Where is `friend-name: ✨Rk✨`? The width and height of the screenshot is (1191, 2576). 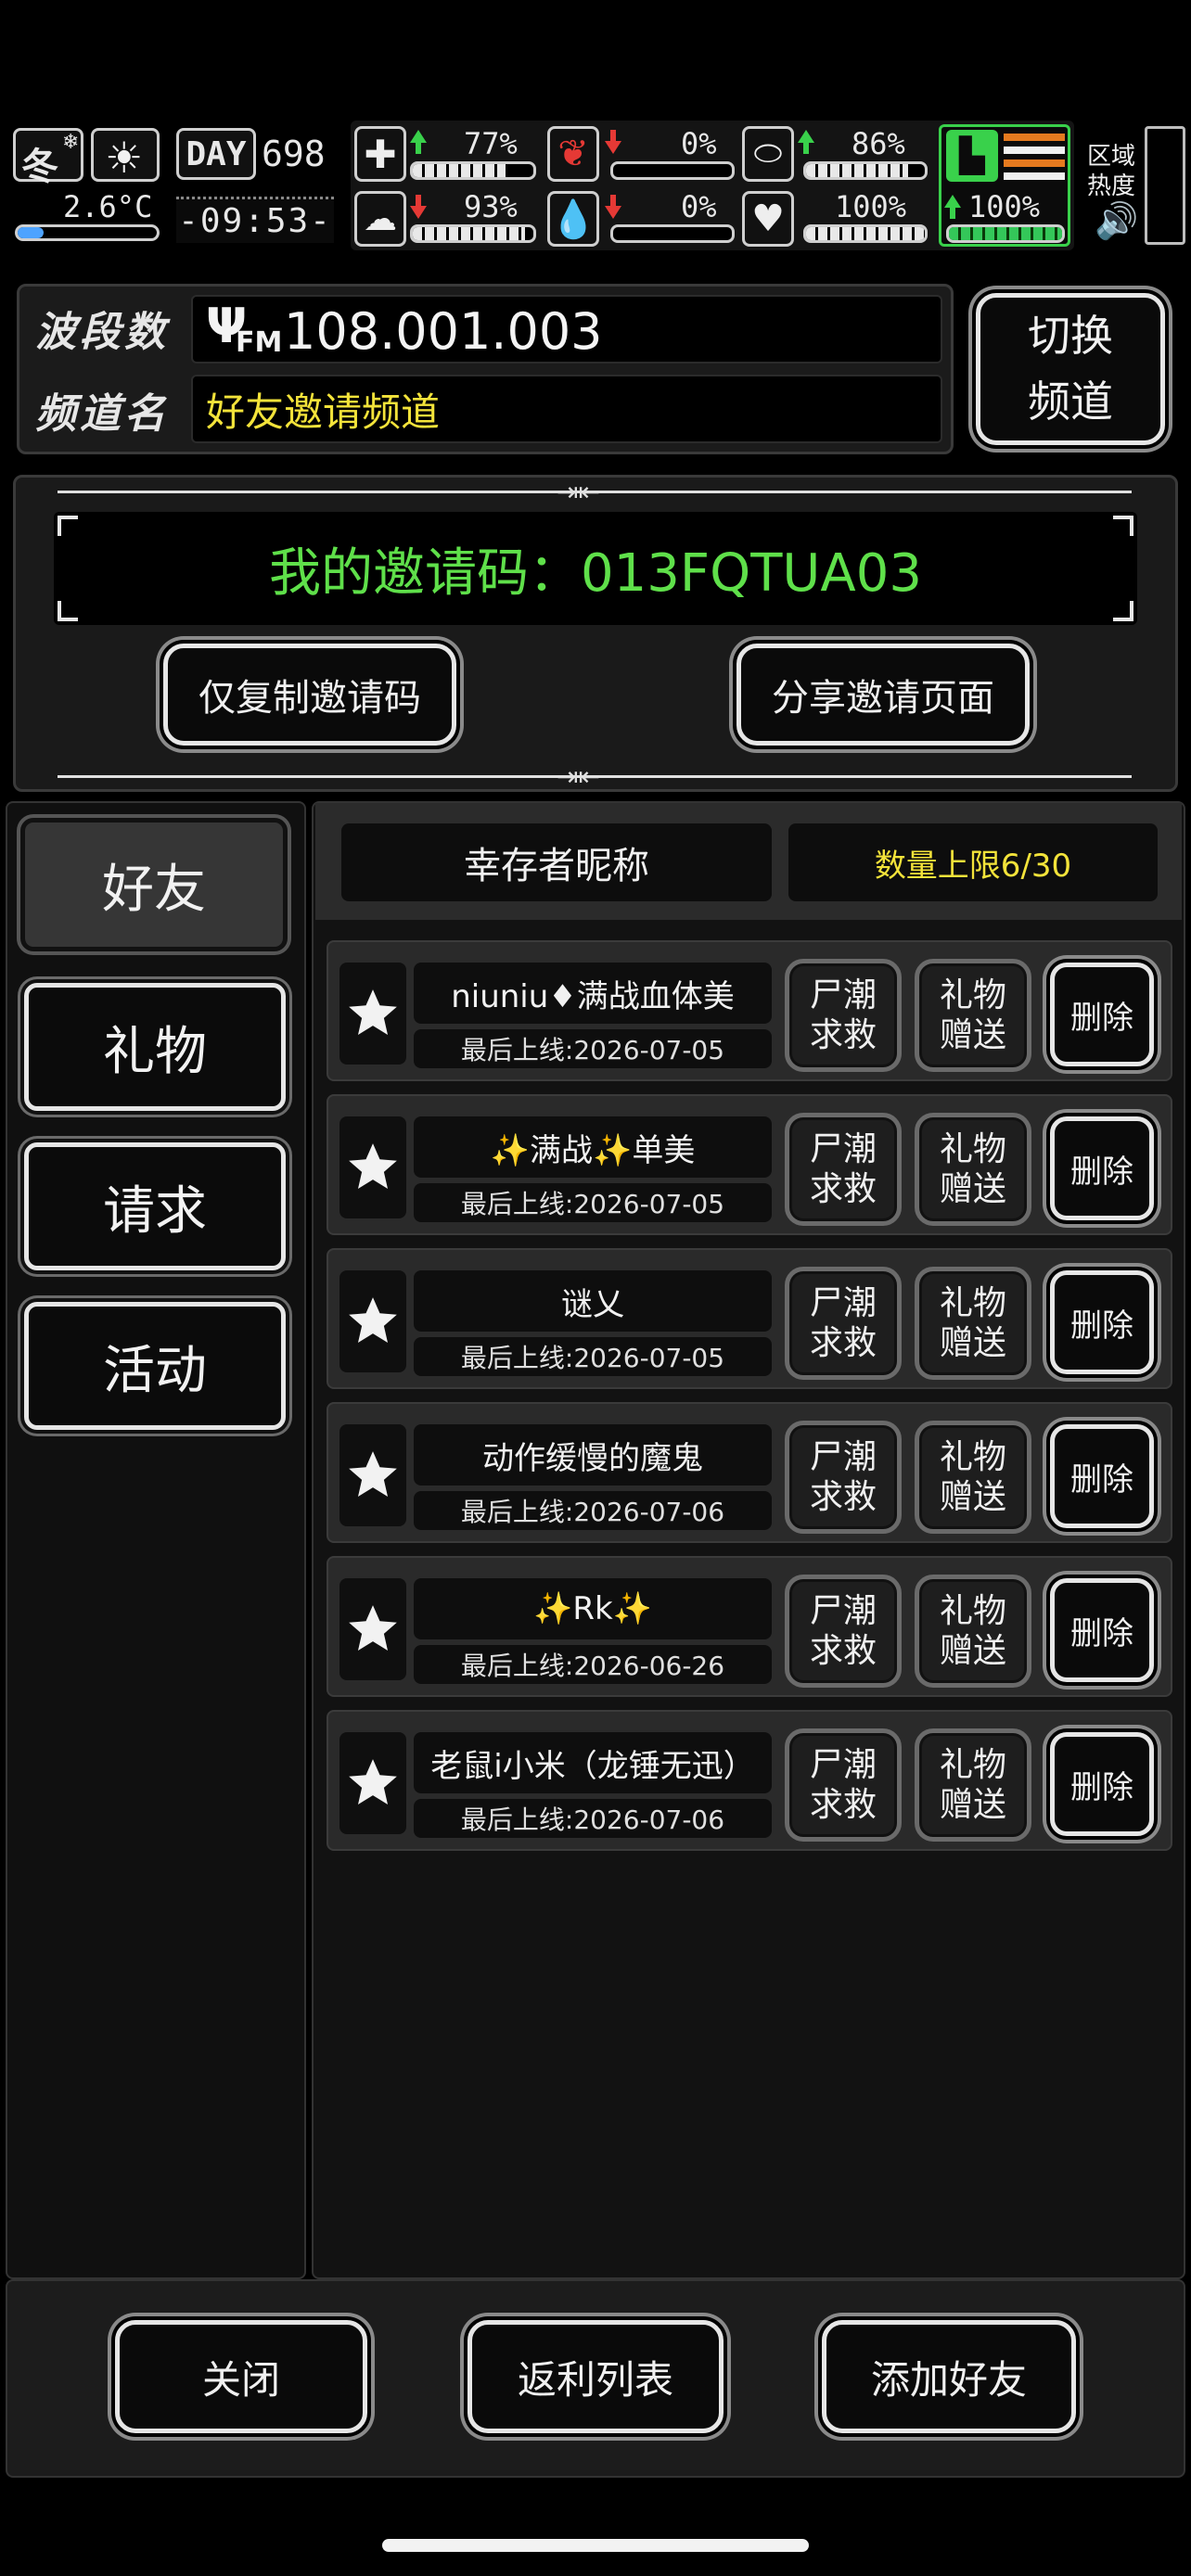
friend-name: ✨Rk✨ is located at coordinates (593, 1608).